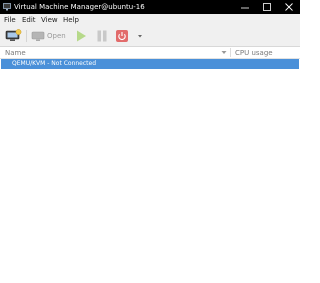 This screenshot has height=283, width=320. Describe the element at coordinates (224, 52) in the screenshot. I see `sort-chevron-icon` at that location.